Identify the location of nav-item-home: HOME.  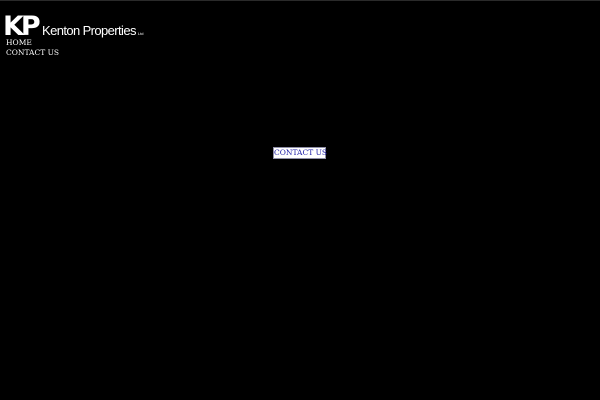
(32, 43).